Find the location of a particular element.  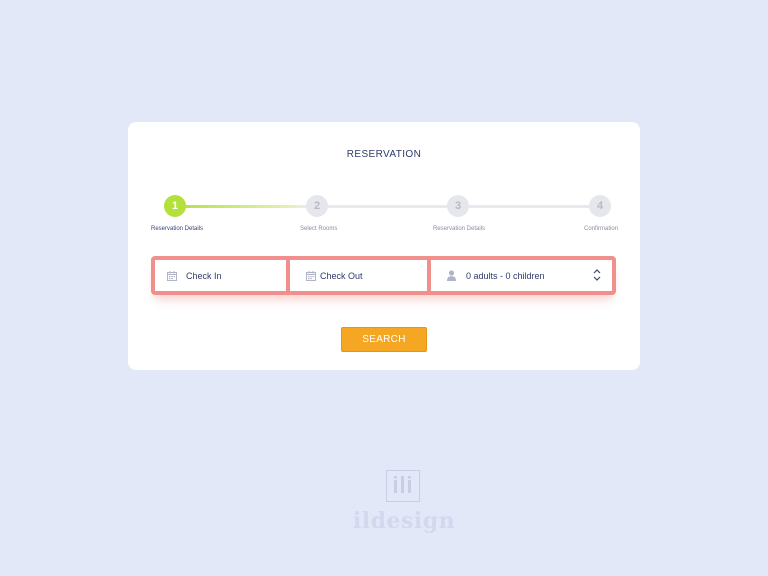

guests-select: 0 adults - 0 children is located at coordinates (521, 275).